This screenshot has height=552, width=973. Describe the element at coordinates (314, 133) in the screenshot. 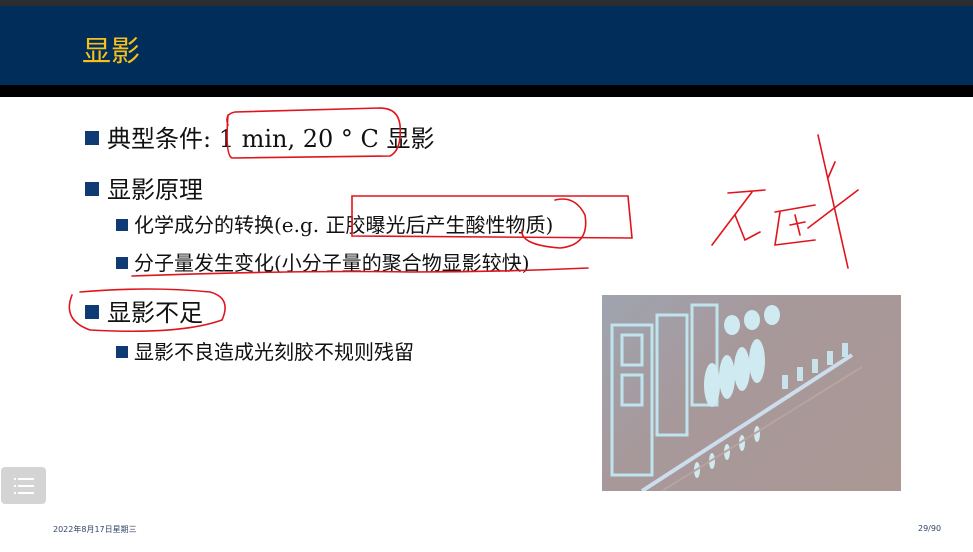

I see `circle-conditions` at that location.